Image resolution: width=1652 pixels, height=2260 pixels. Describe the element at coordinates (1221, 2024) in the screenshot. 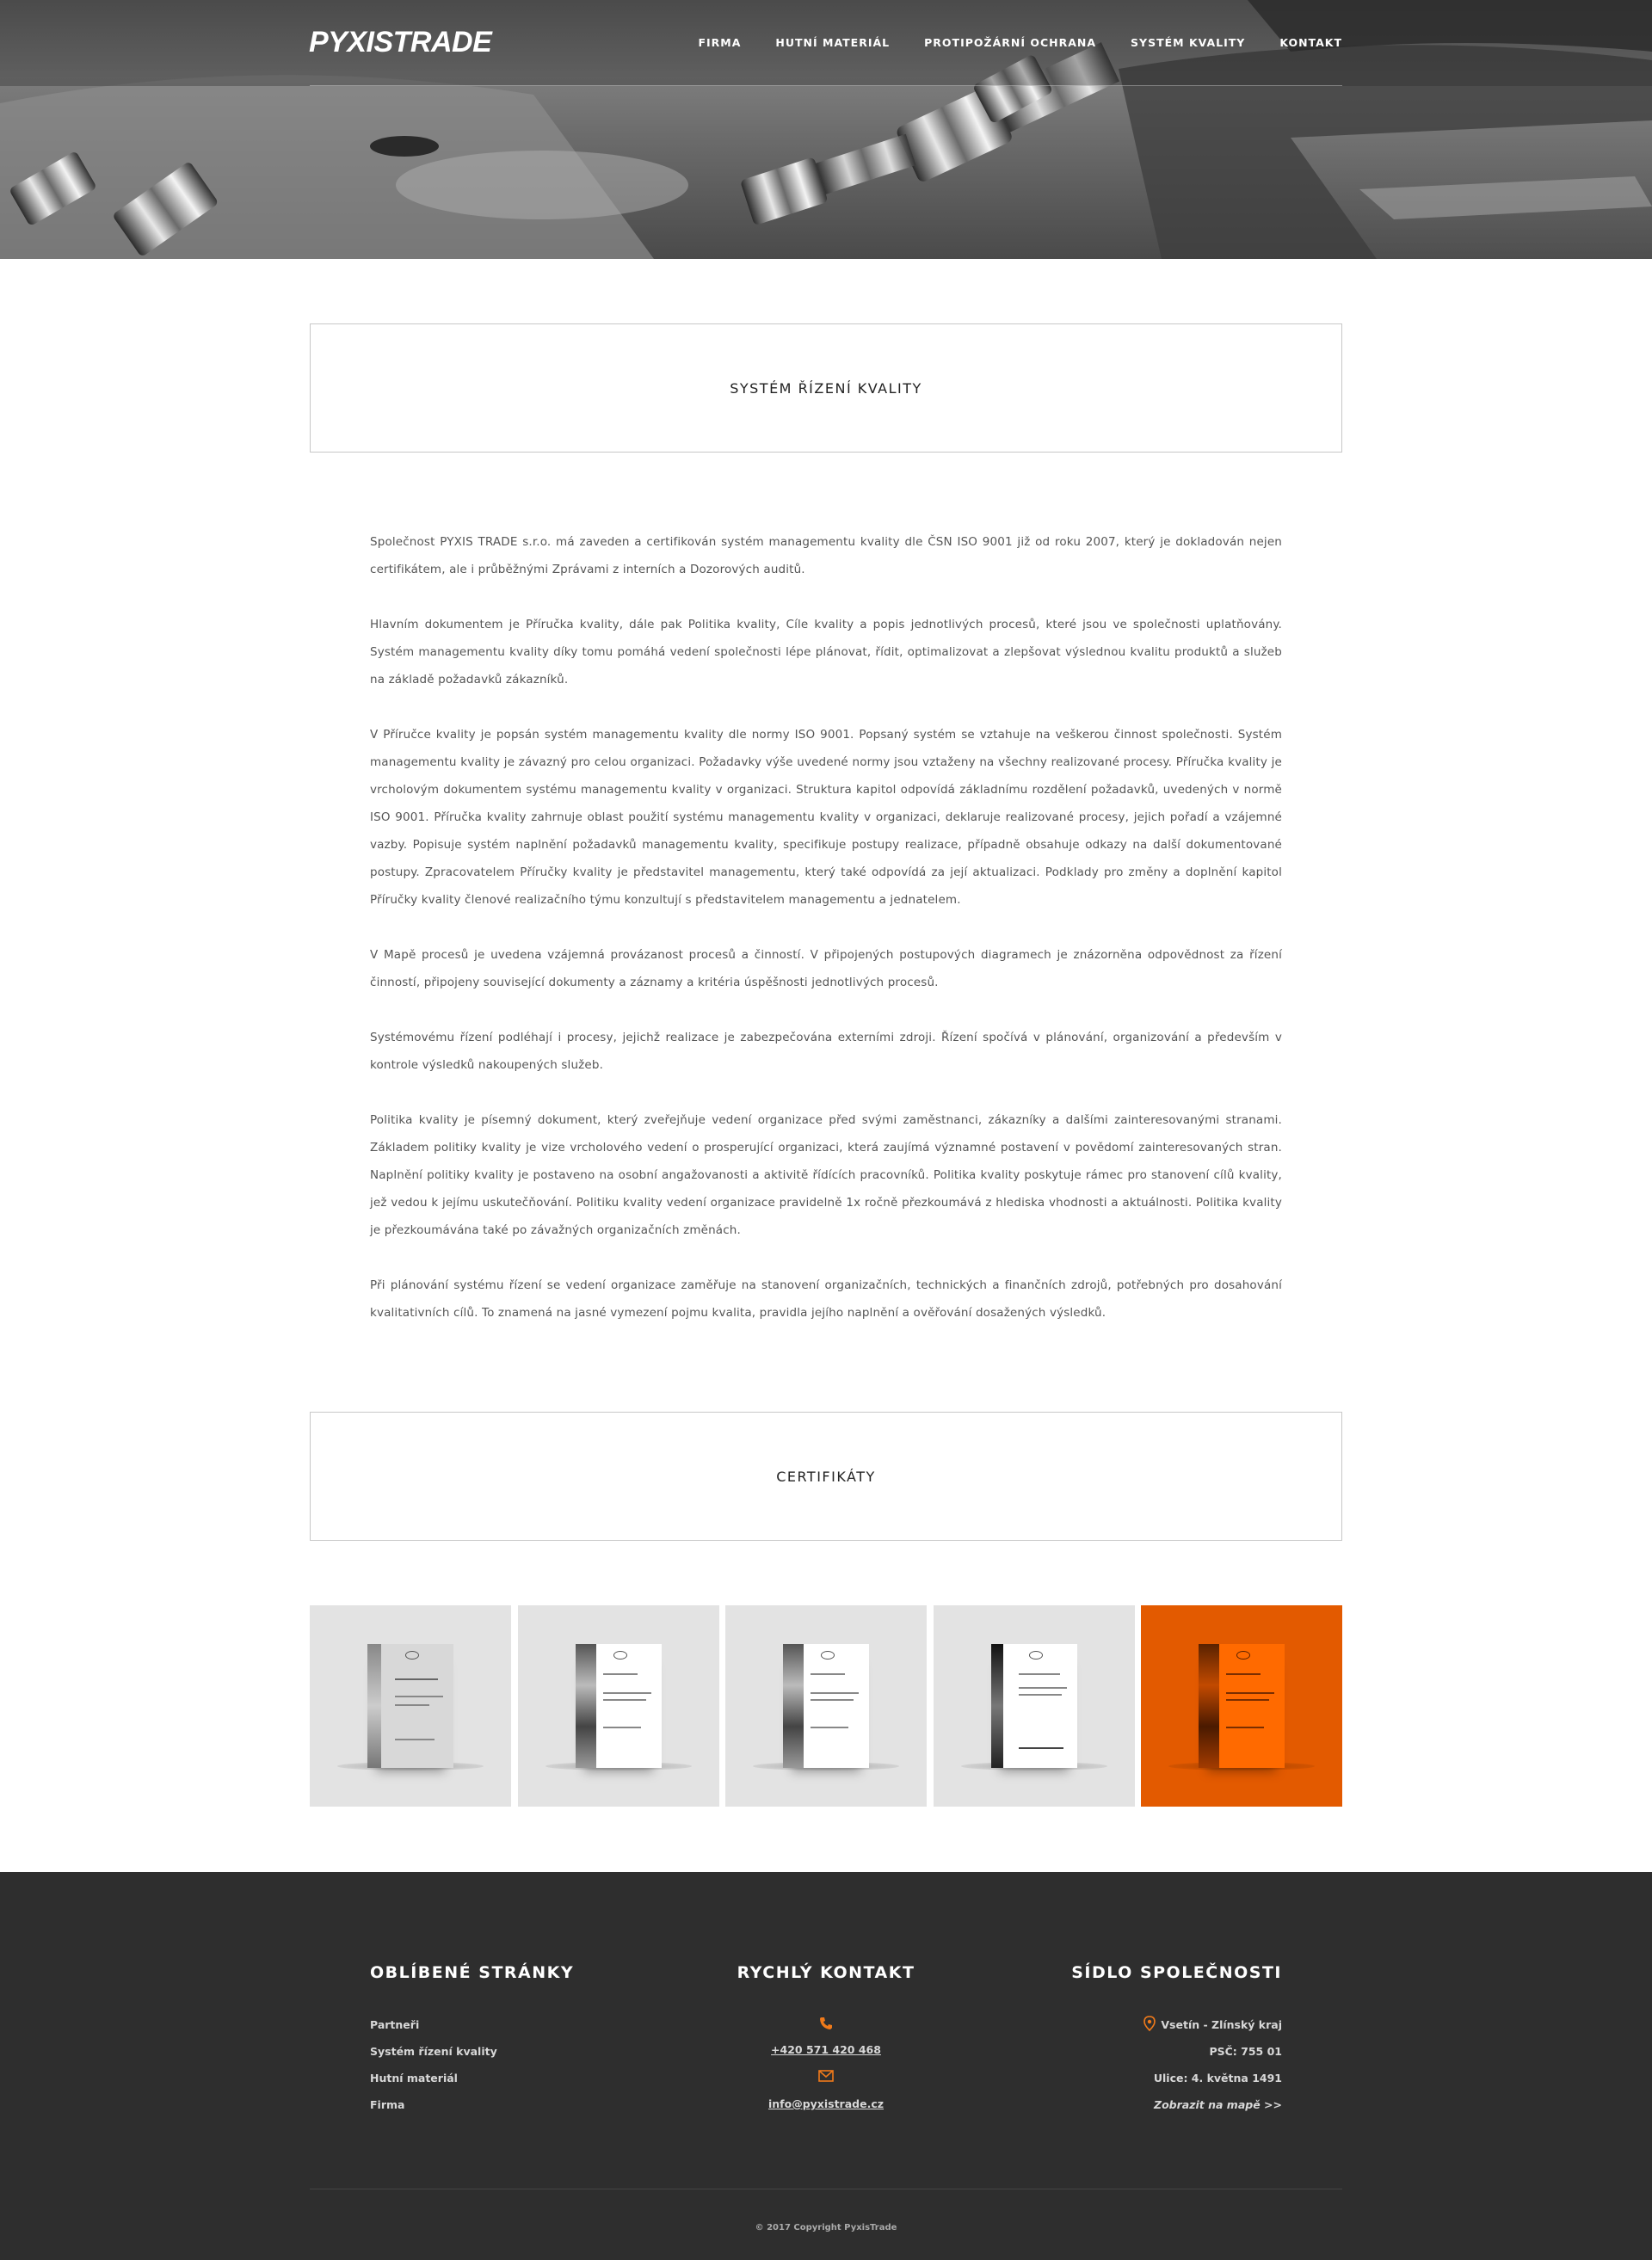

I see `address-city: Vsetín - Zlínský kraj` at that location.